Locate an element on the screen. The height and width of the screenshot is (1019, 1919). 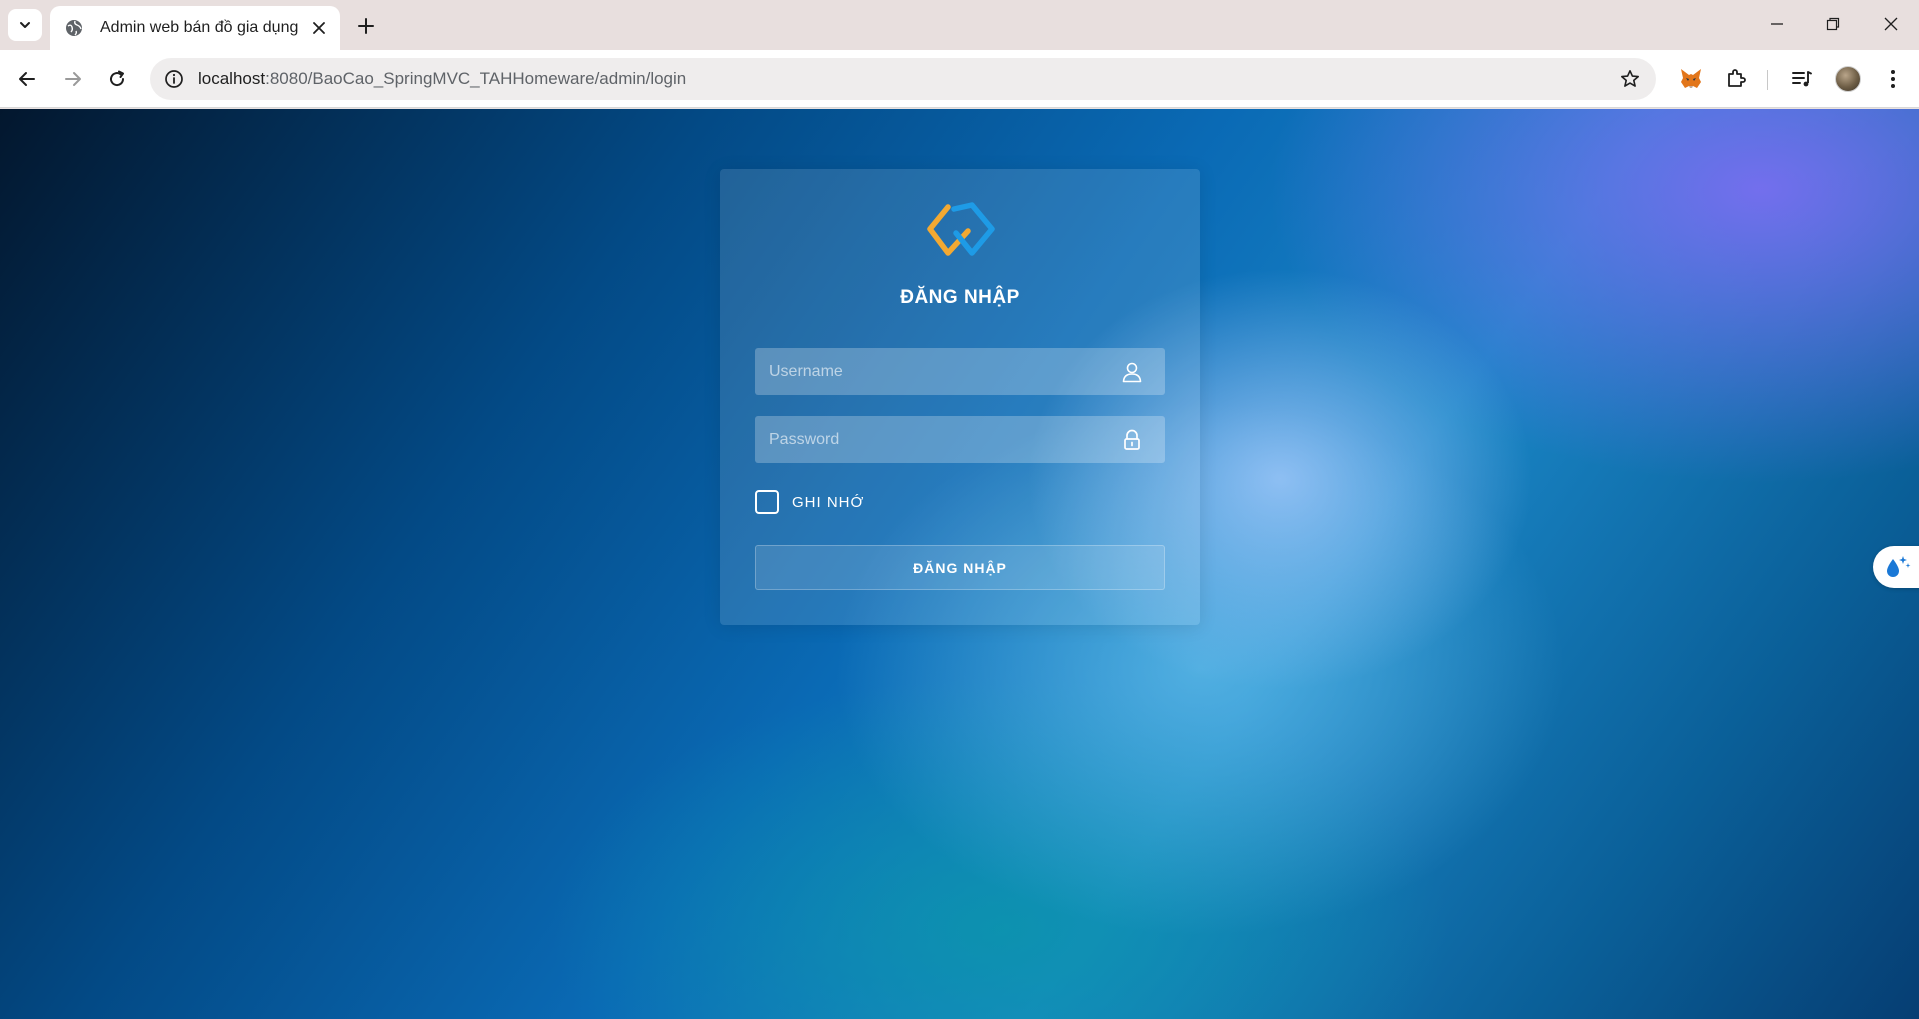
login-card: ĐĂNG NHẬP GHI NHỚ ĐĂNG NHẬP is located at coordinates (960, 397).